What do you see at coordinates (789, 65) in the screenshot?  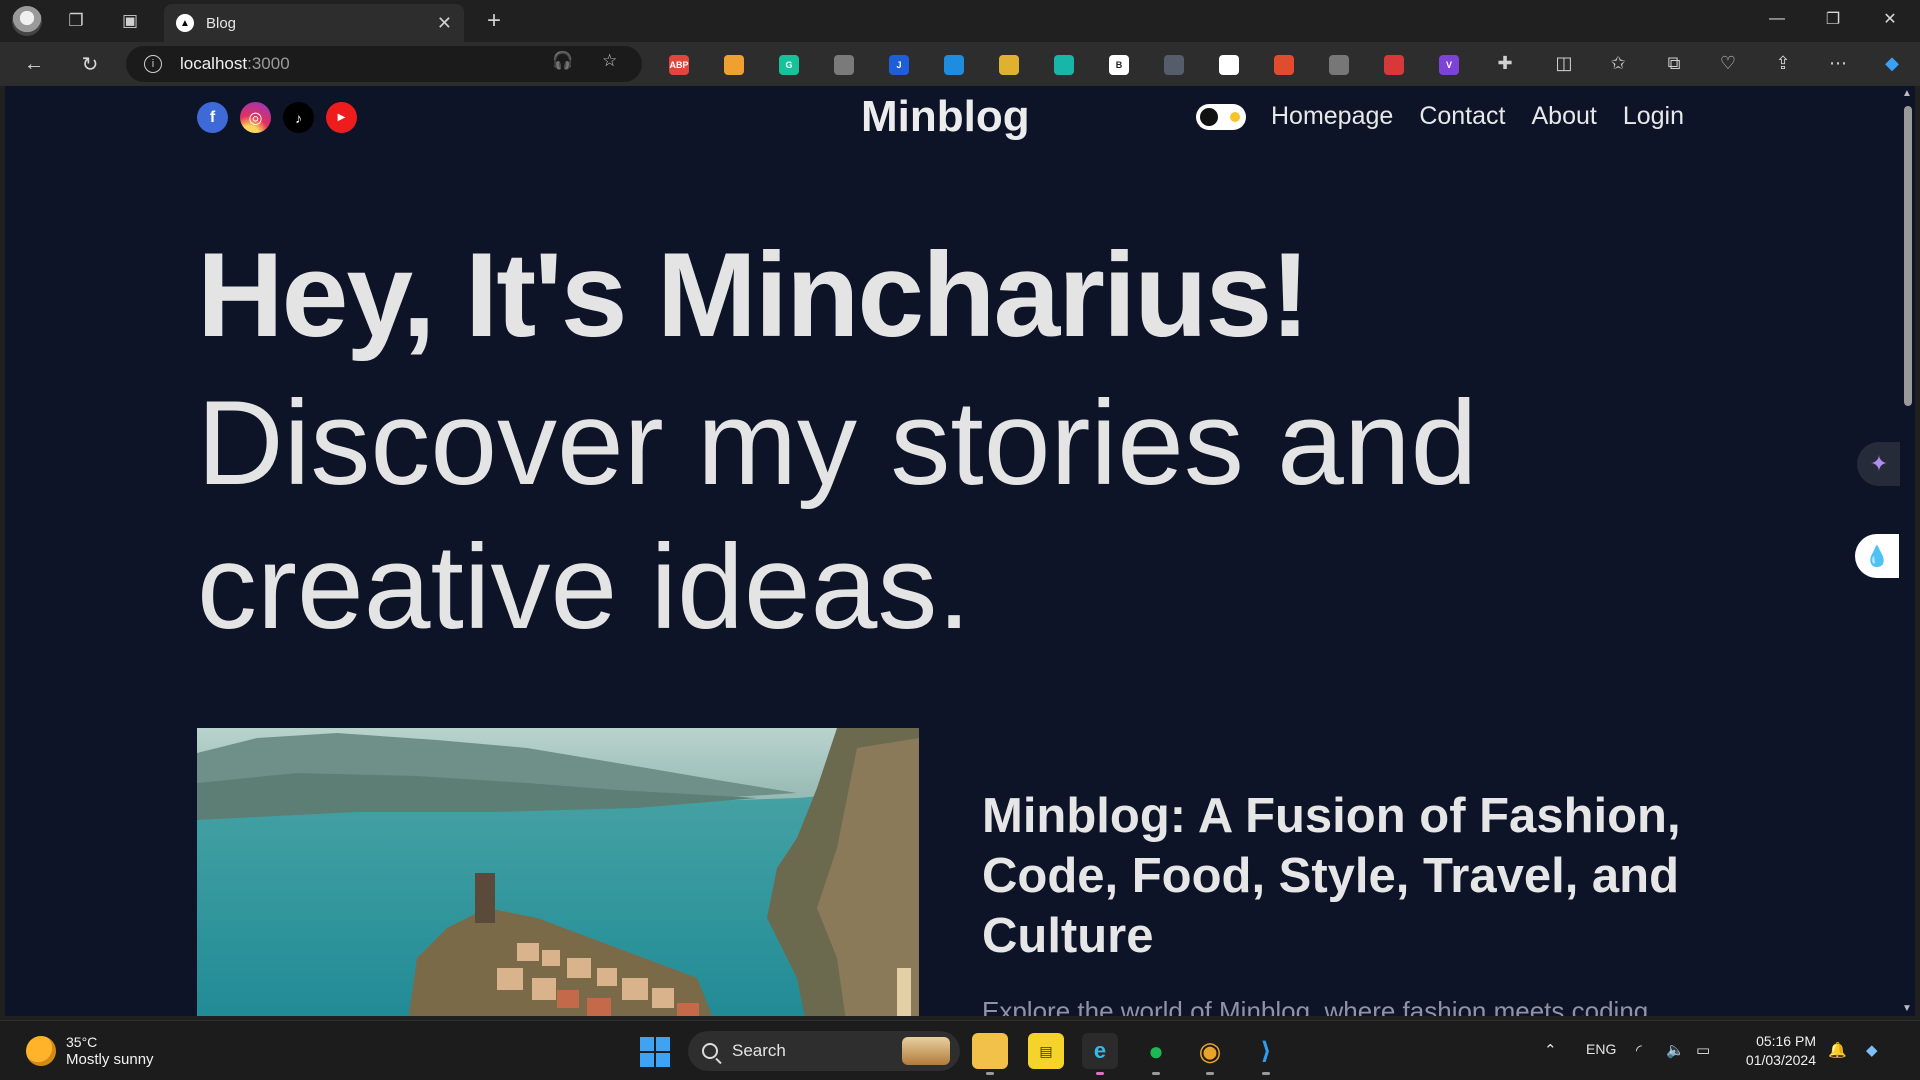 I see `grammarly-icon: G` at bounding box center [789, 65].